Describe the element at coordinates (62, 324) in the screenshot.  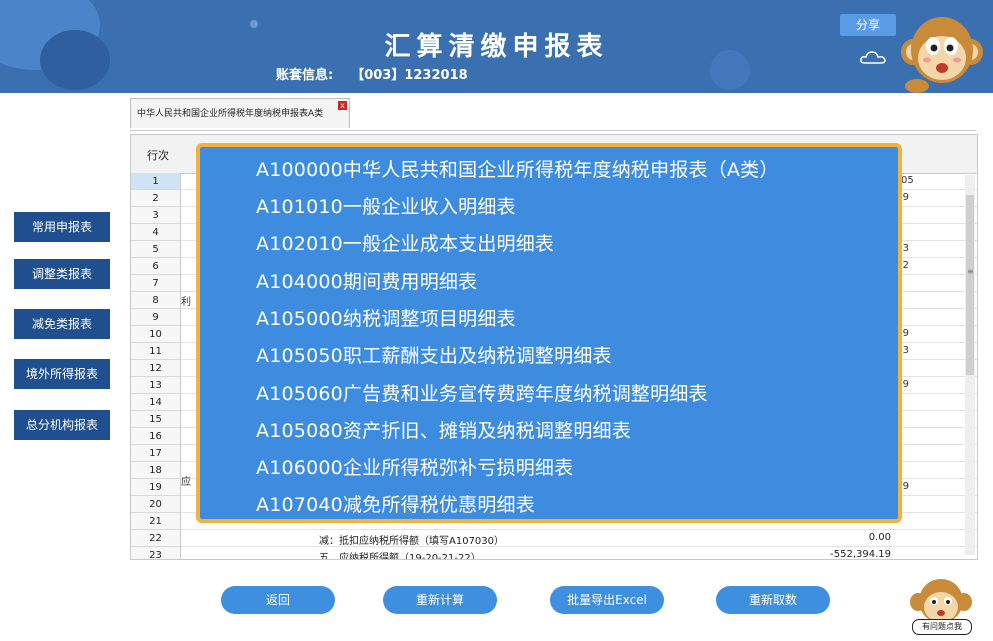
I see `sidebar-item-reduction-reports: 减免类报表` at that location.